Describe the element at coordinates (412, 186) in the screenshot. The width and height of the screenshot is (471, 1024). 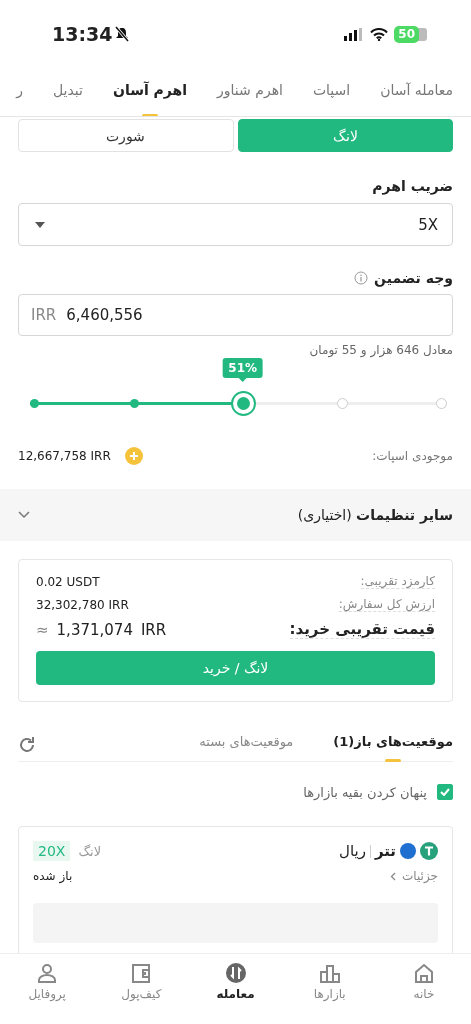
I see `field-label: ضریب اهرم` at that location.